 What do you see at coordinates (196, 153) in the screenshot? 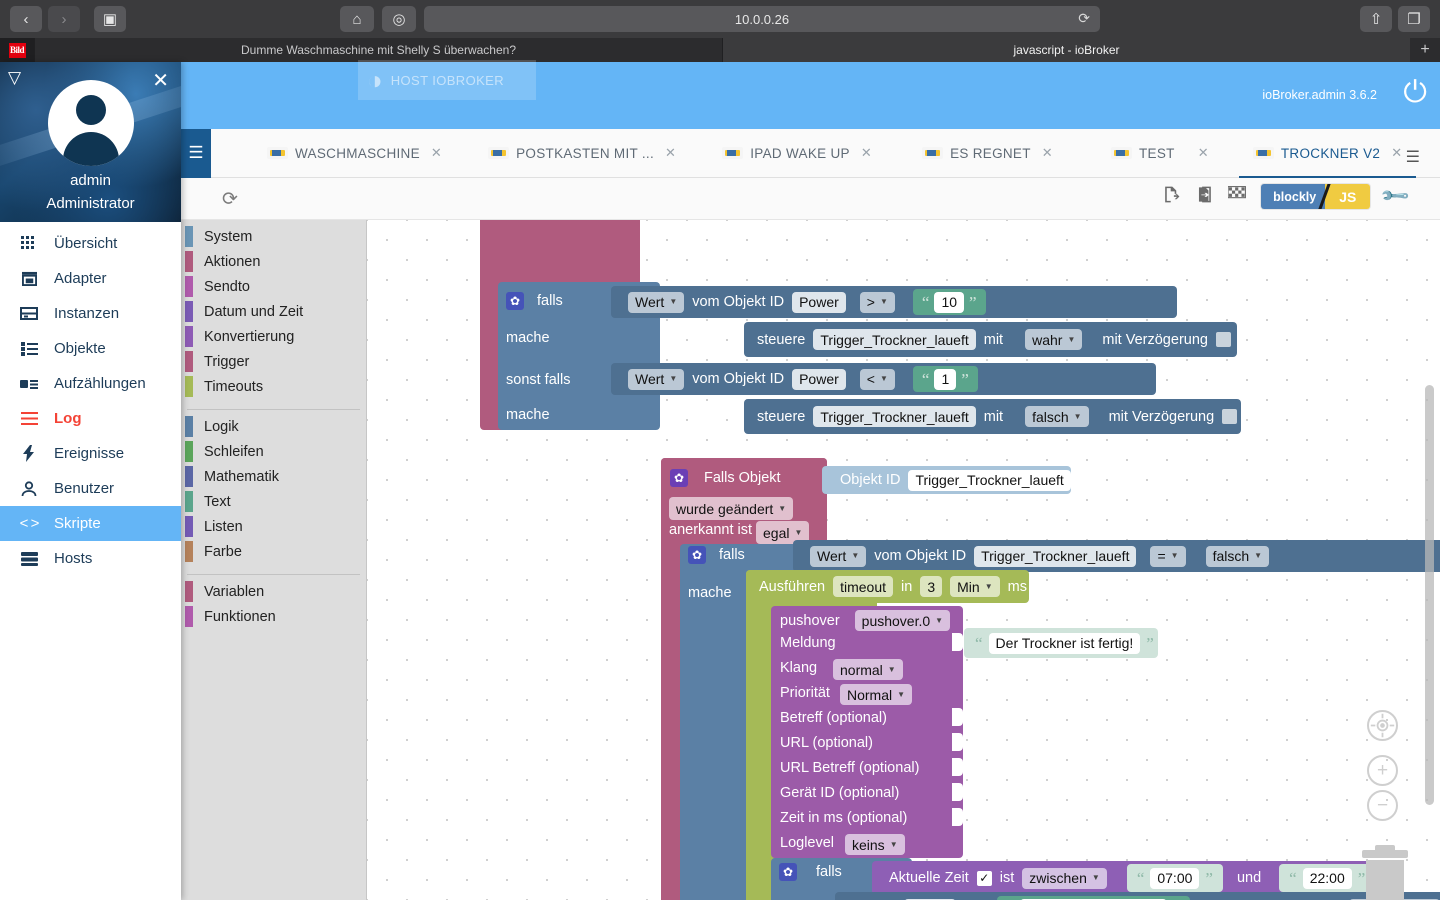
I see `script-tree-toggle: ☰` at bounding box center [196, 153].